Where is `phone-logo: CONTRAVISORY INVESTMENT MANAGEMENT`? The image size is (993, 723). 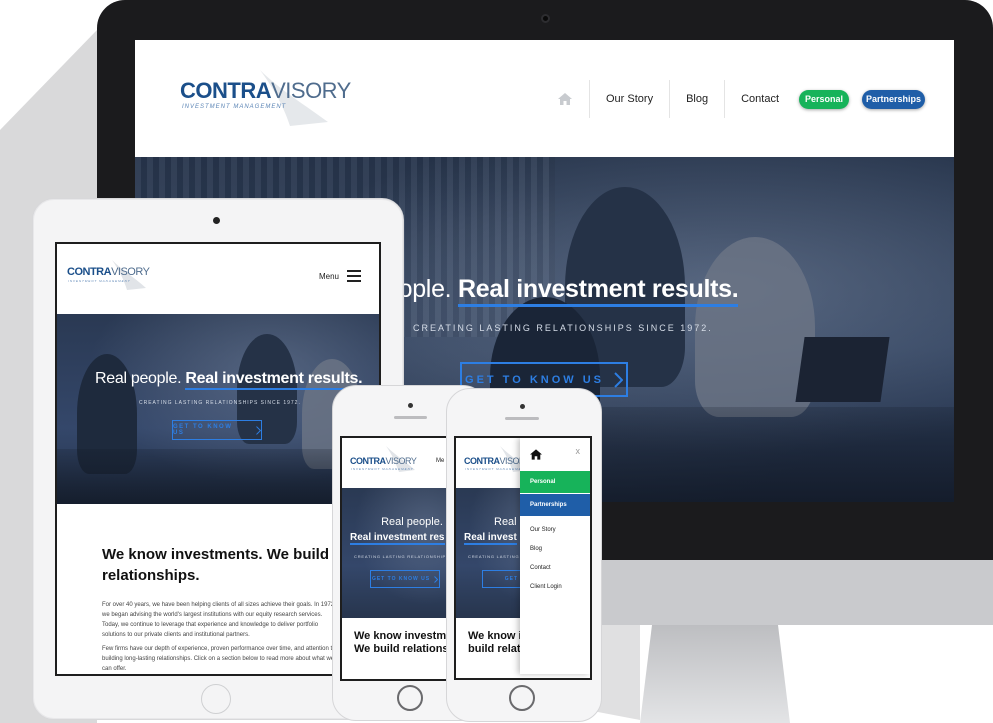 phone-logo: CONTRAVISORY INVESTMENT MANAGEMENT is located at coordinates (390, 461).